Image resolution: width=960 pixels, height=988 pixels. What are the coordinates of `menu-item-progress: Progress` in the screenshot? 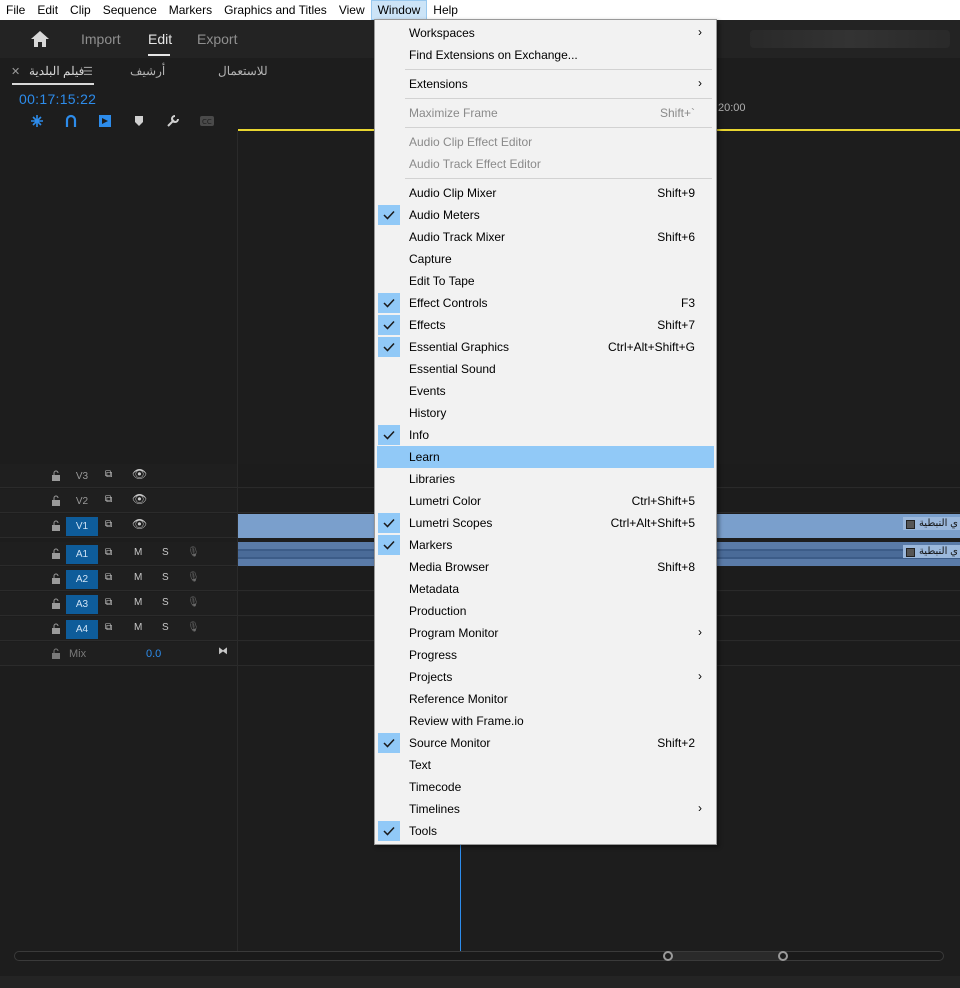 It's located at (545, 655).